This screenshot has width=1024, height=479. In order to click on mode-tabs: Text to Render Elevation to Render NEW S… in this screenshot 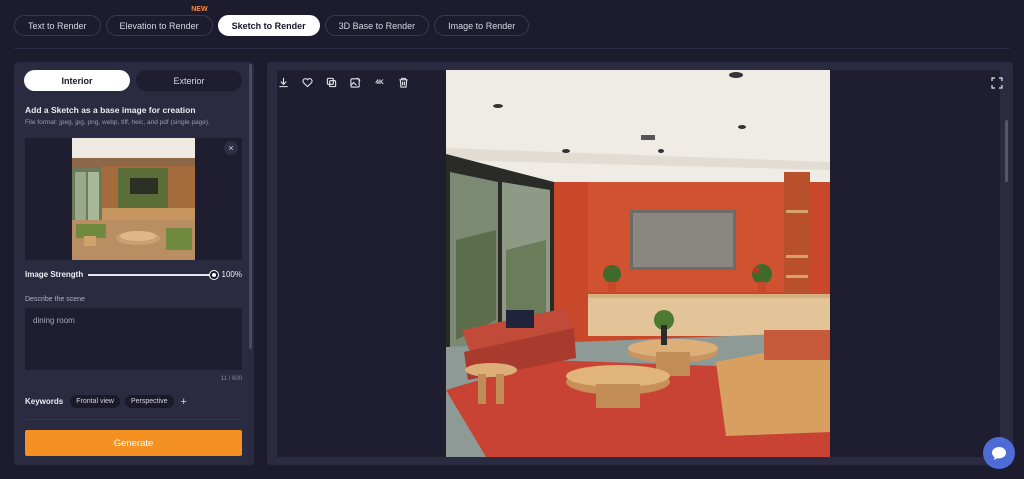, I will do `click(272, 21)`.